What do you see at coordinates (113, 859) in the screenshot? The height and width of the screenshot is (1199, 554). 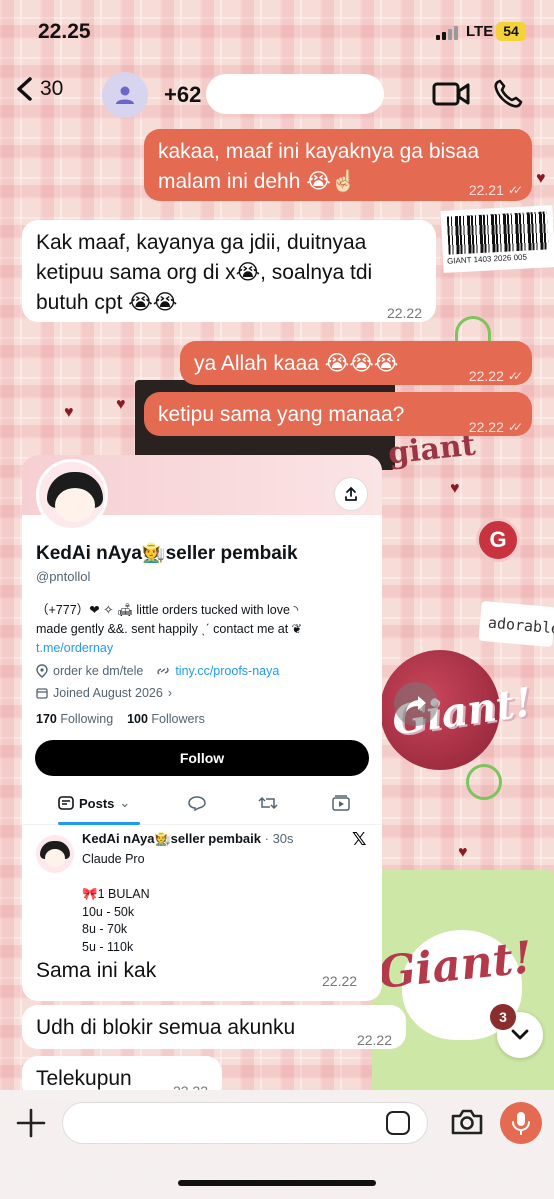 I see `post-line: Claude Pro` at bounding box center [113, 859].